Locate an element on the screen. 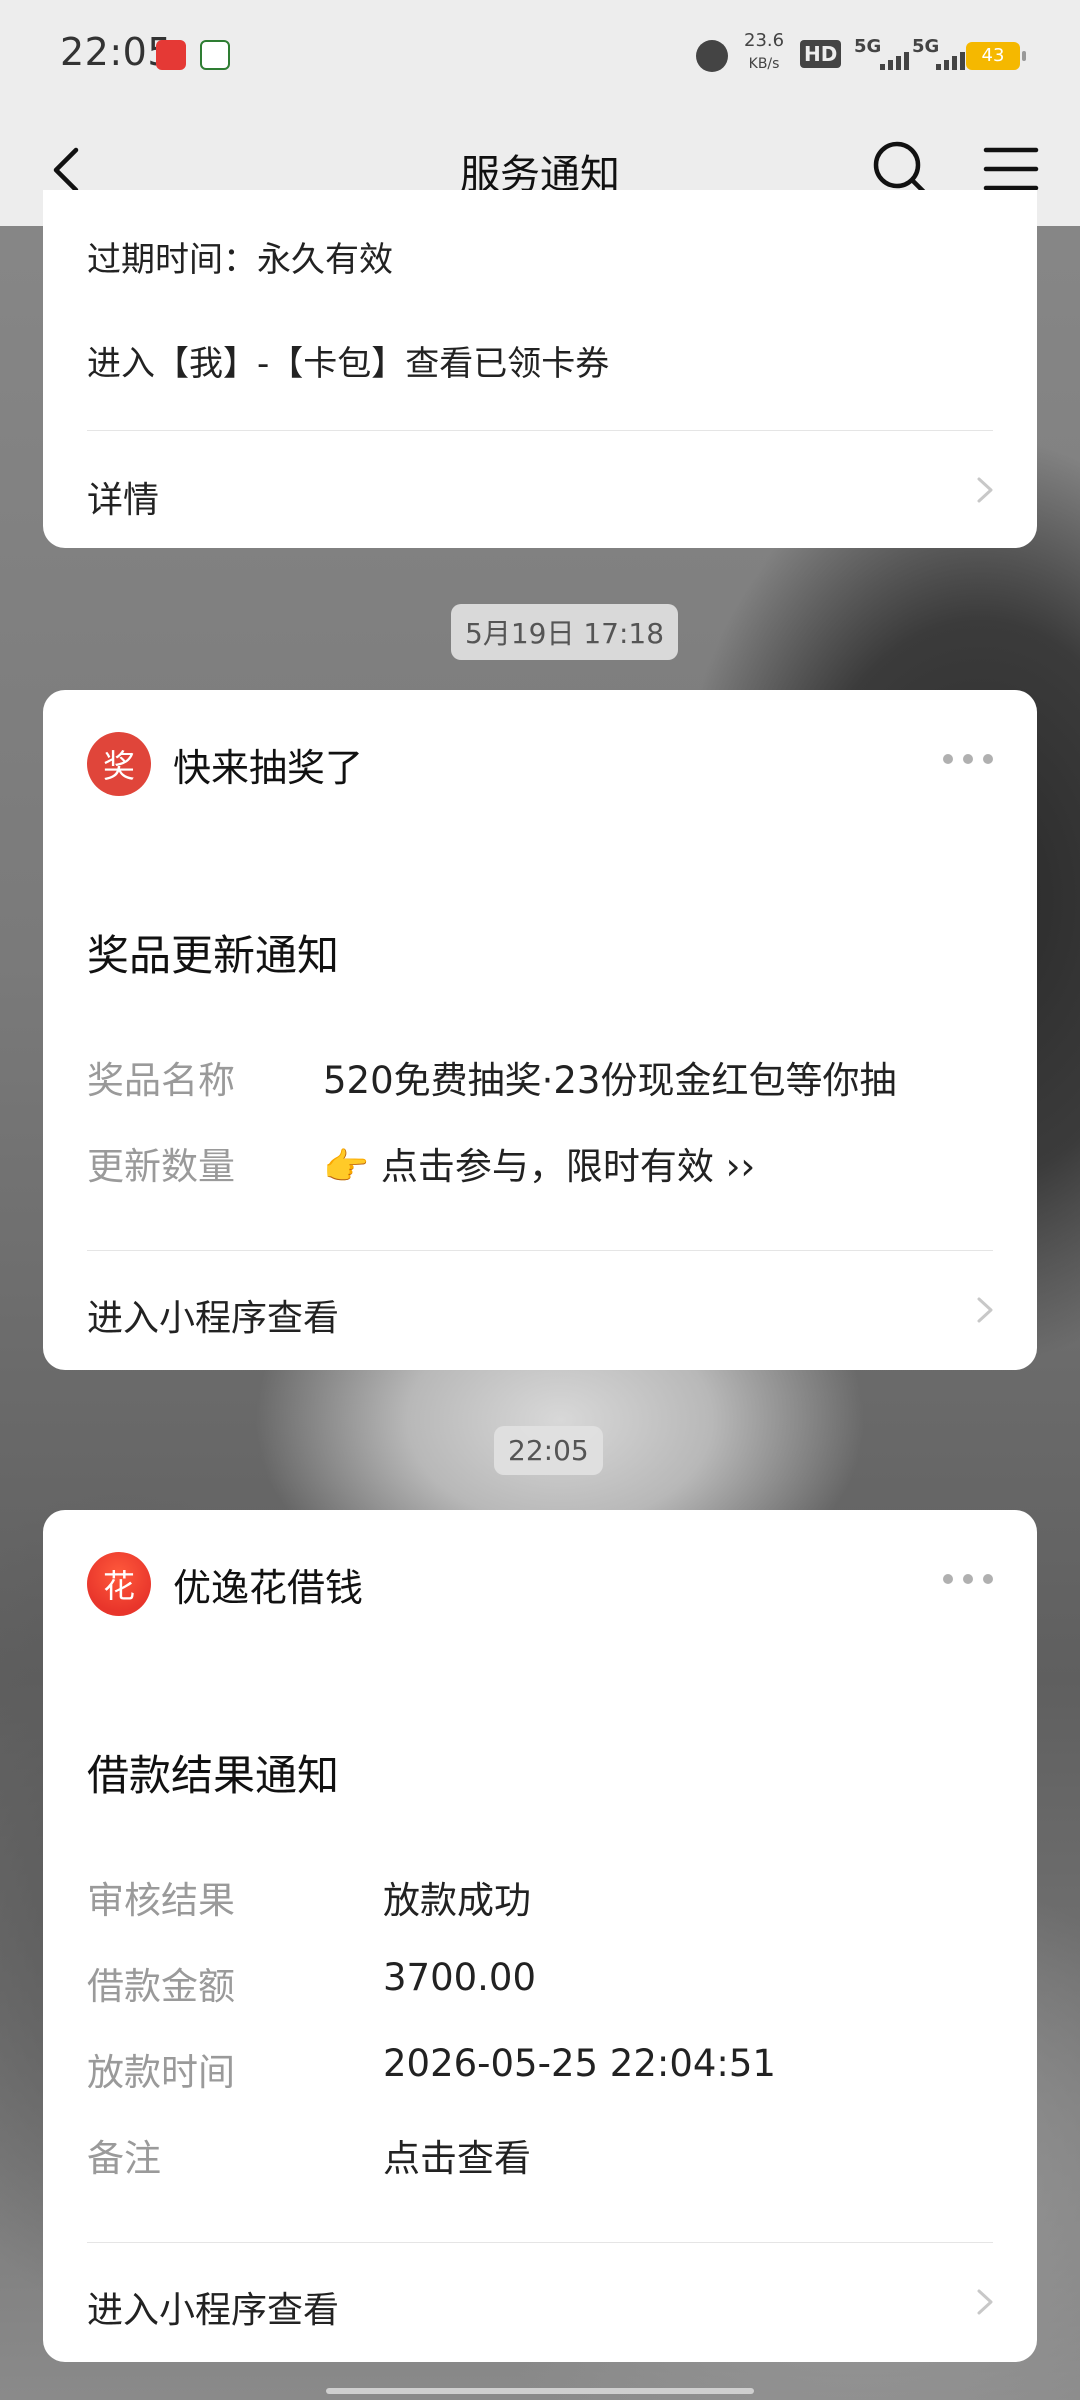 This screenshot has width=1080, height=2400. card-header: 奖 快来抽奖了 is located at coordinates (225, 764).